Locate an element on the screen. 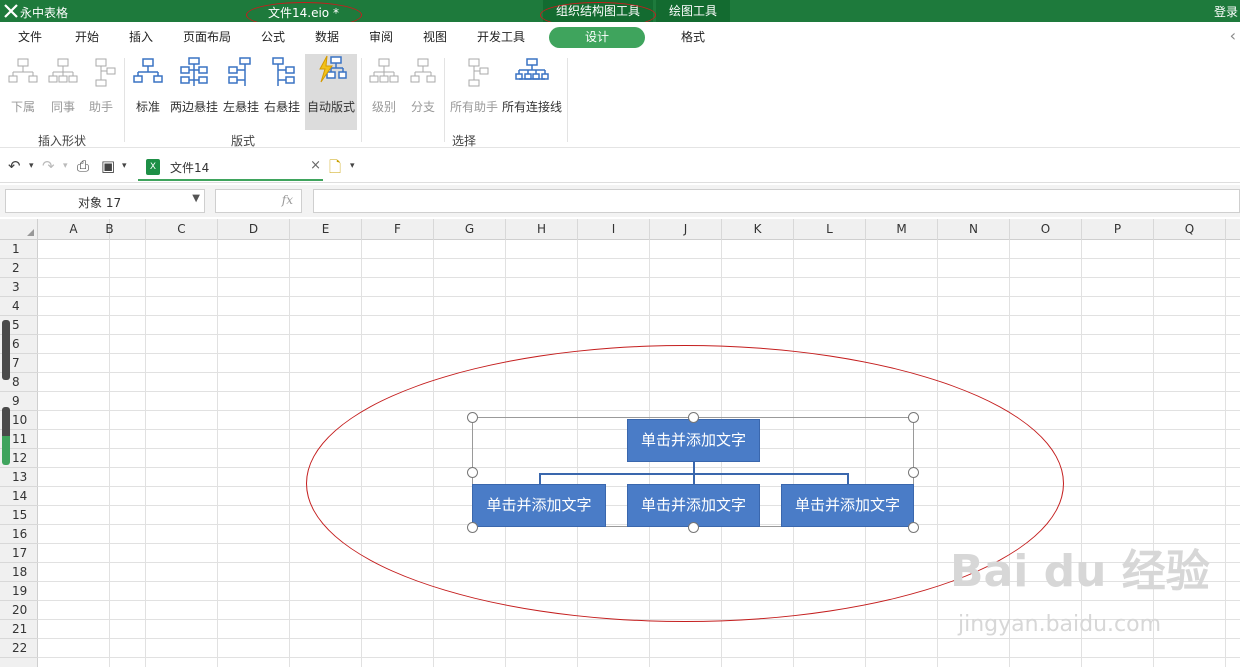 The height and width of the screenshot is (667, 1240). column-header: F is located at coordinates (398, 229).